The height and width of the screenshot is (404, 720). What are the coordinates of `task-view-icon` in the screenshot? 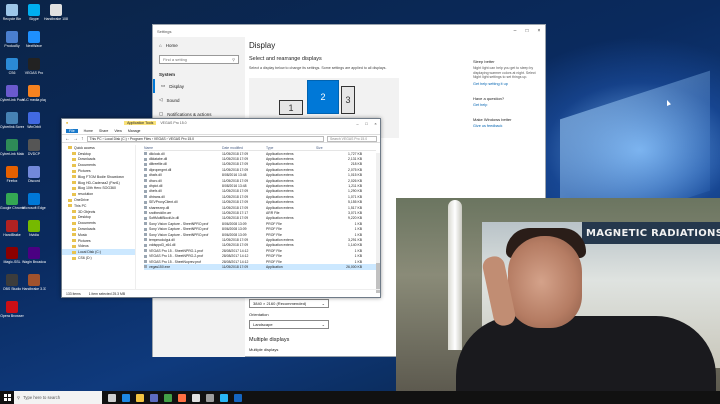 It's located at (112, 397).